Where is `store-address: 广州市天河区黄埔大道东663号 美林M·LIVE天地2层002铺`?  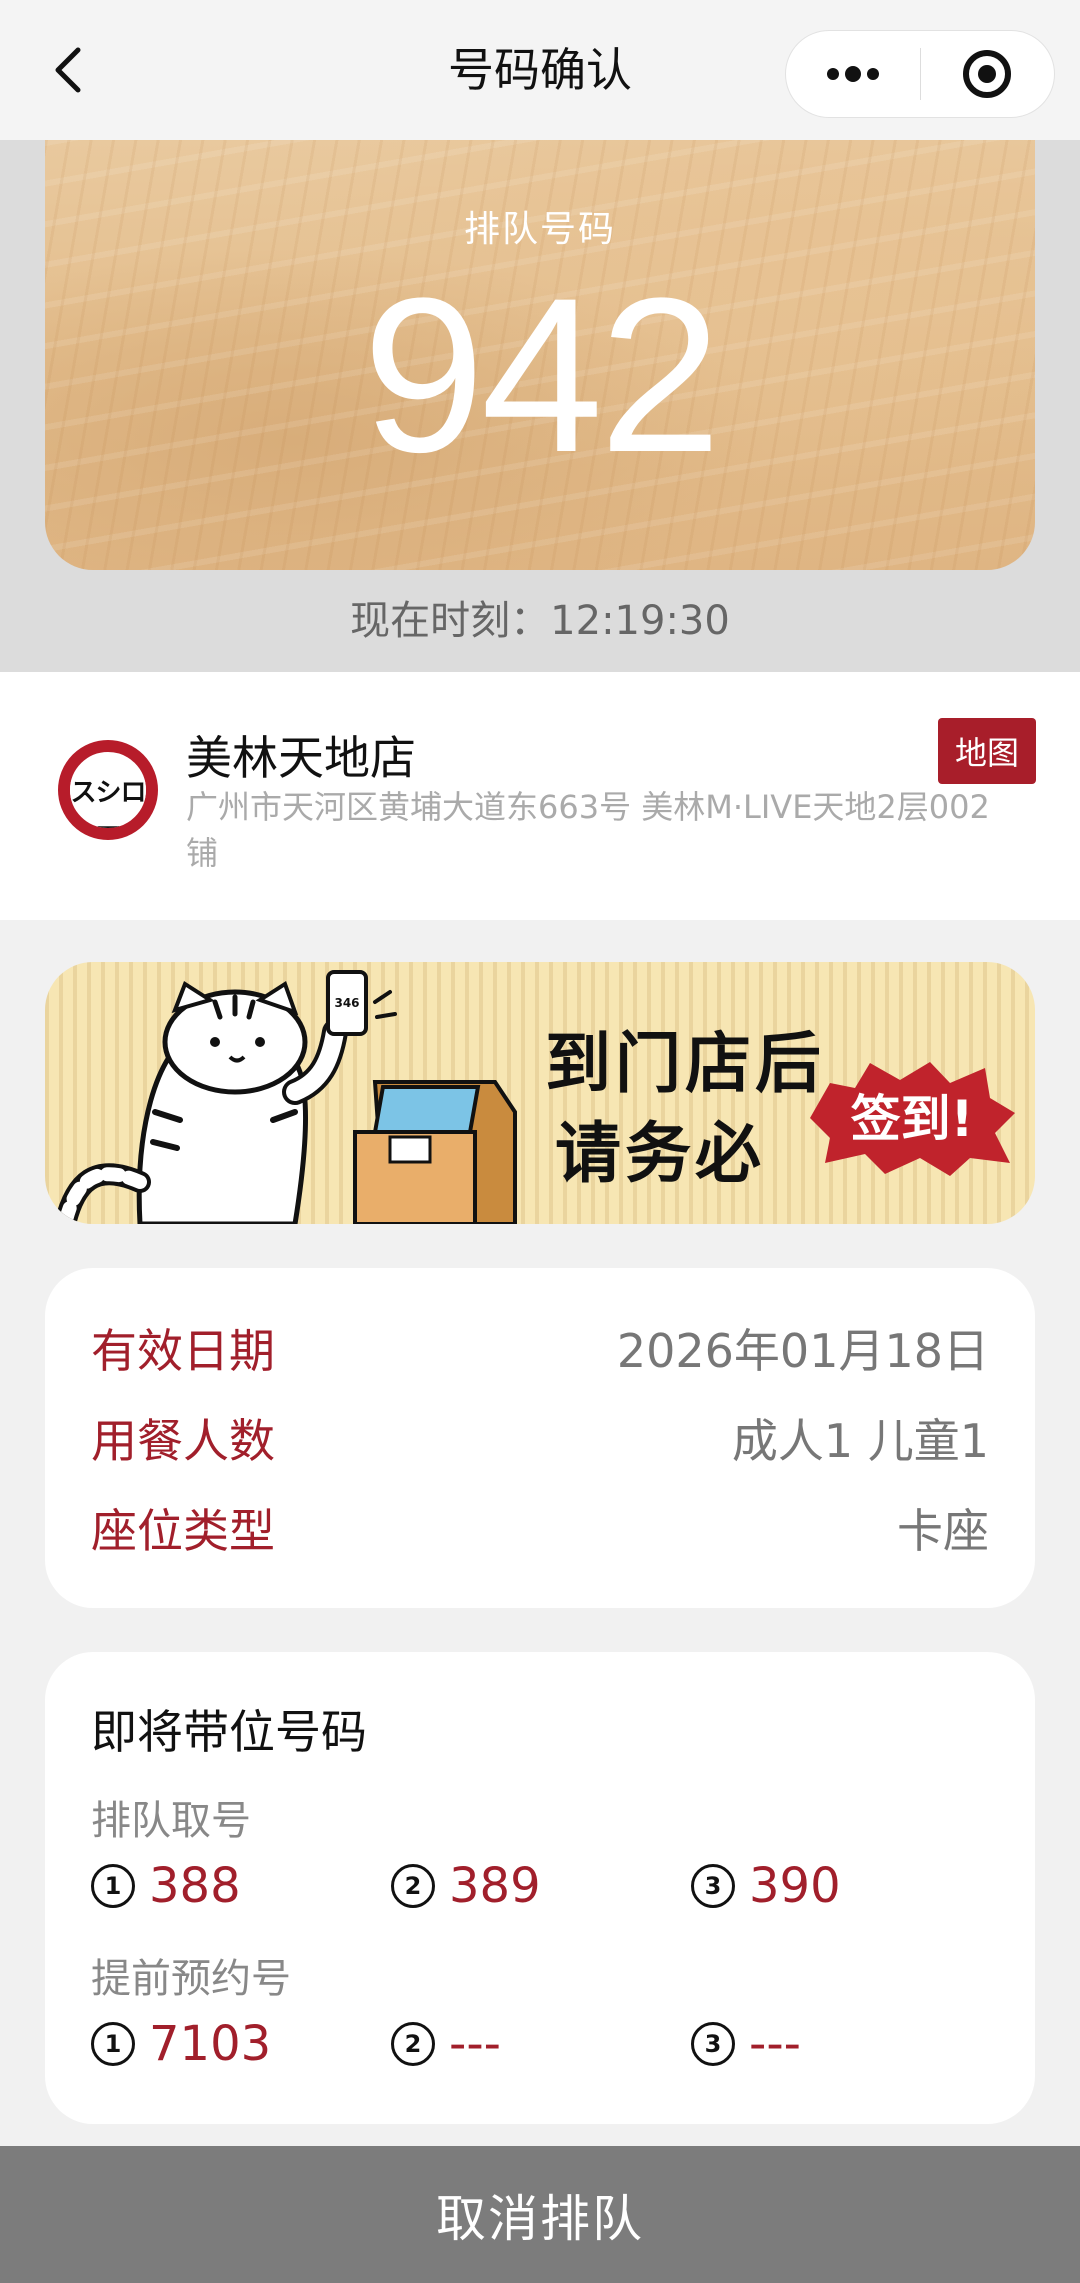 store-address: 广州市天河区黄埔大道东663号 美林M·LIVE天地2层002铺 is located at coordinates (588, 830).